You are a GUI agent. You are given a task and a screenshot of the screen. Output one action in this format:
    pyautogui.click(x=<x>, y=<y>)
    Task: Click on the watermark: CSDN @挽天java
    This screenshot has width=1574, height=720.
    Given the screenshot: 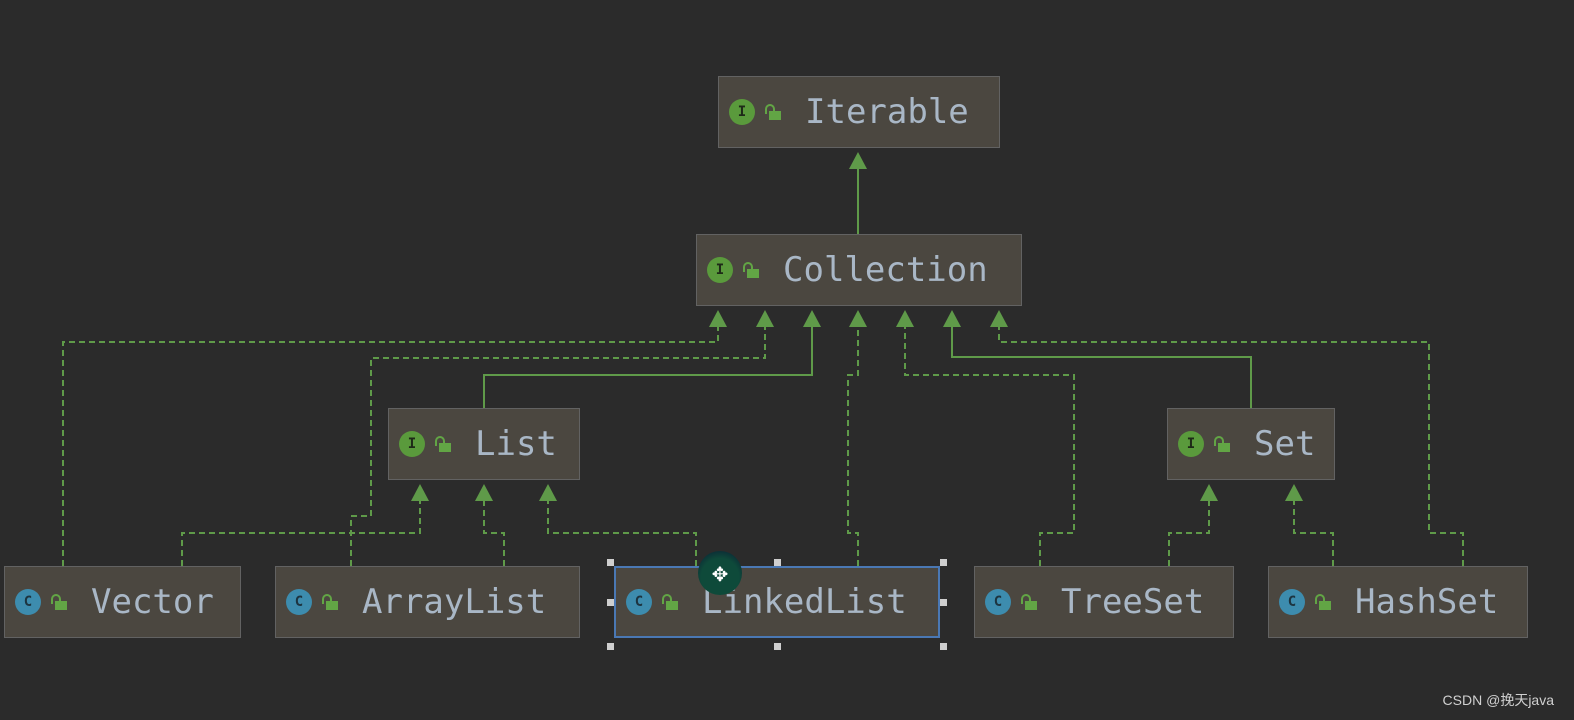 What is the action you would take?
    pyautogui.click(x=1498, y=700)
    